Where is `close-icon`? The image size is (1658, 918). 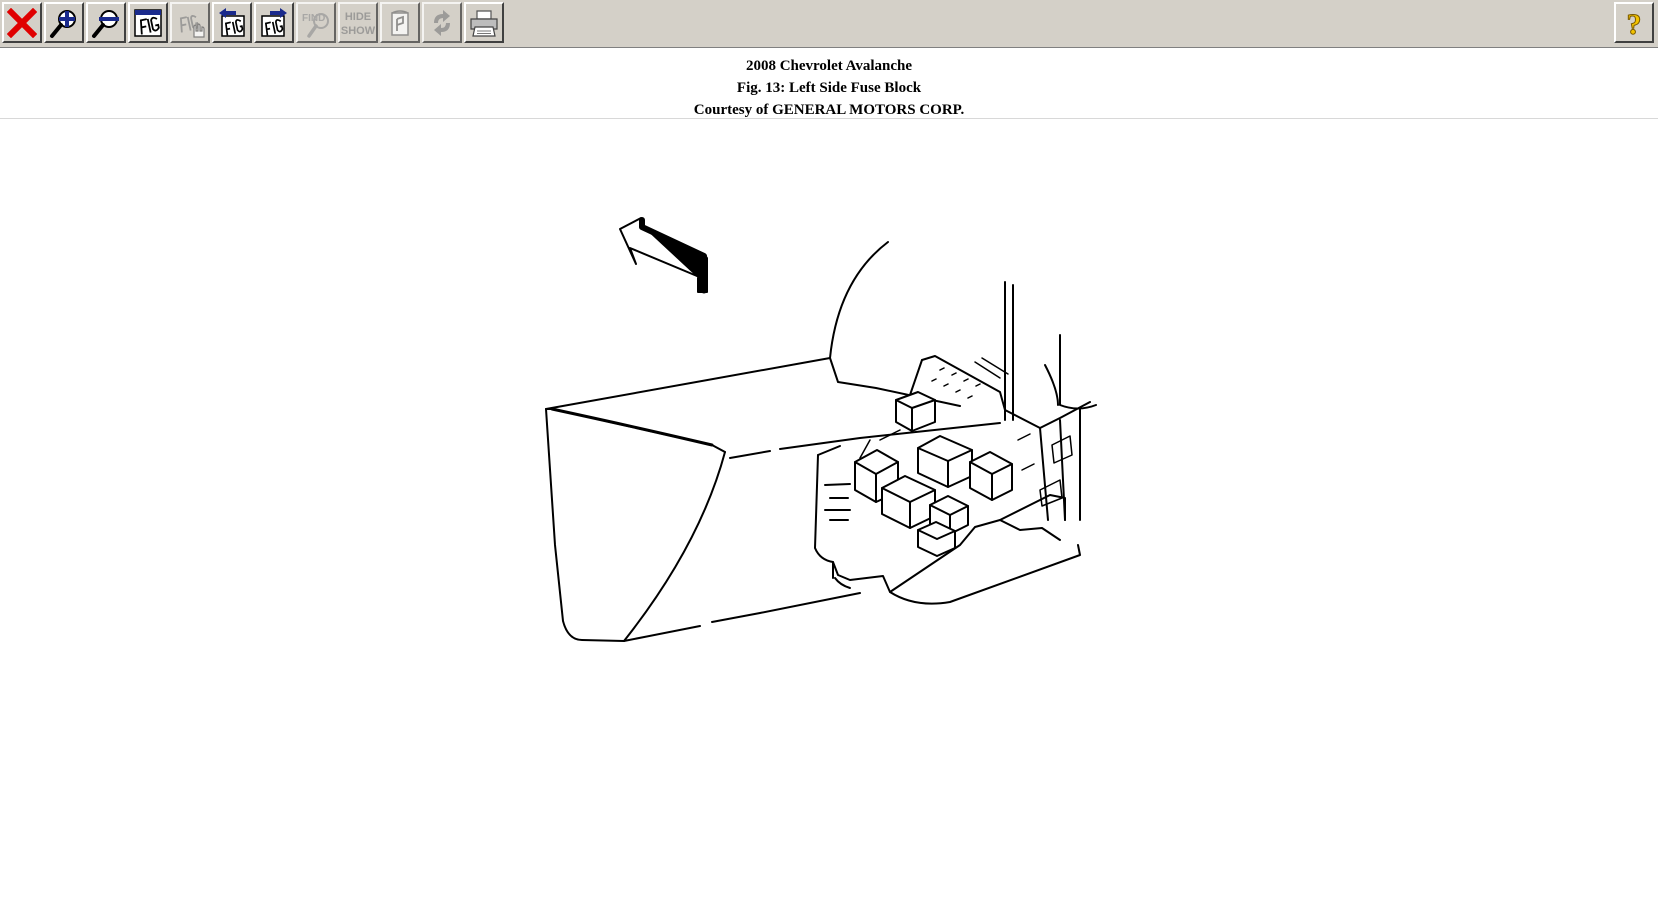 close-icon is located at coordinates (22, 22).